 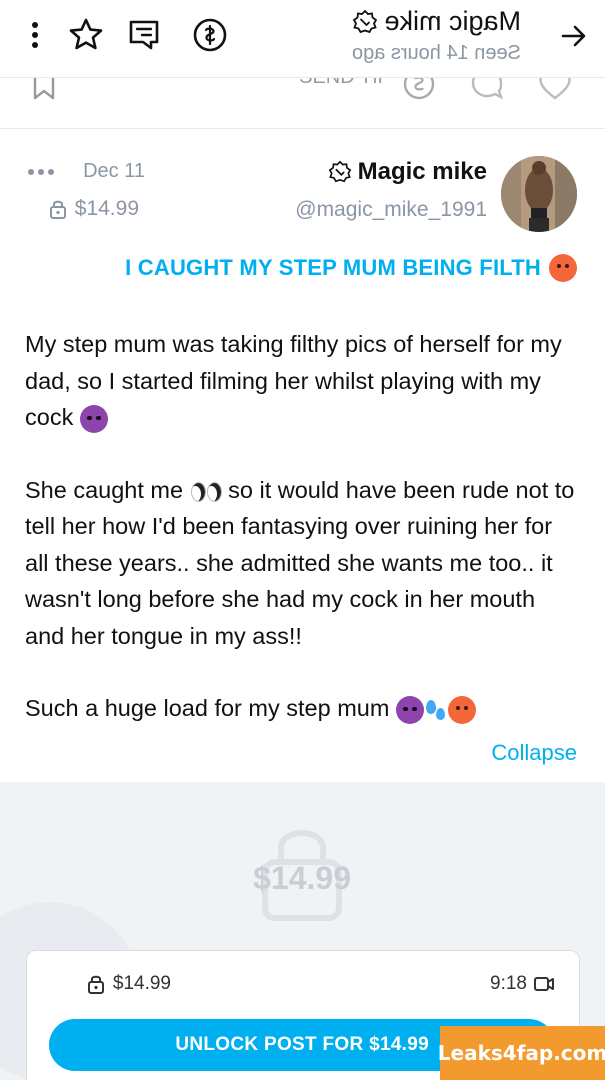 I want to click on heart-icon, so click(x=555, y=91).